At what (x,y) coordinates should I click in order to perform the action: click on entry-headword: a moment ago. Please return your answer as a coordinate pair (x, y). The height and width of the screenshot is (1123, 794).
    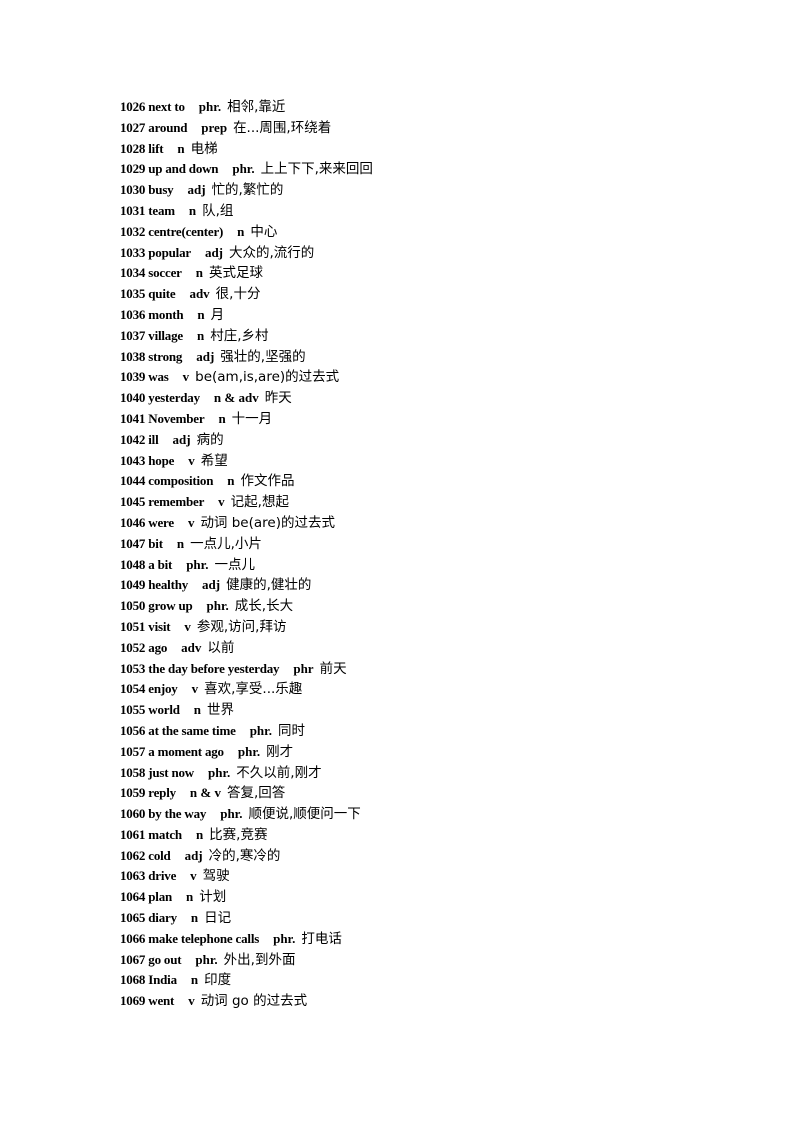
    Looking at the image, I should click on (186, 751).